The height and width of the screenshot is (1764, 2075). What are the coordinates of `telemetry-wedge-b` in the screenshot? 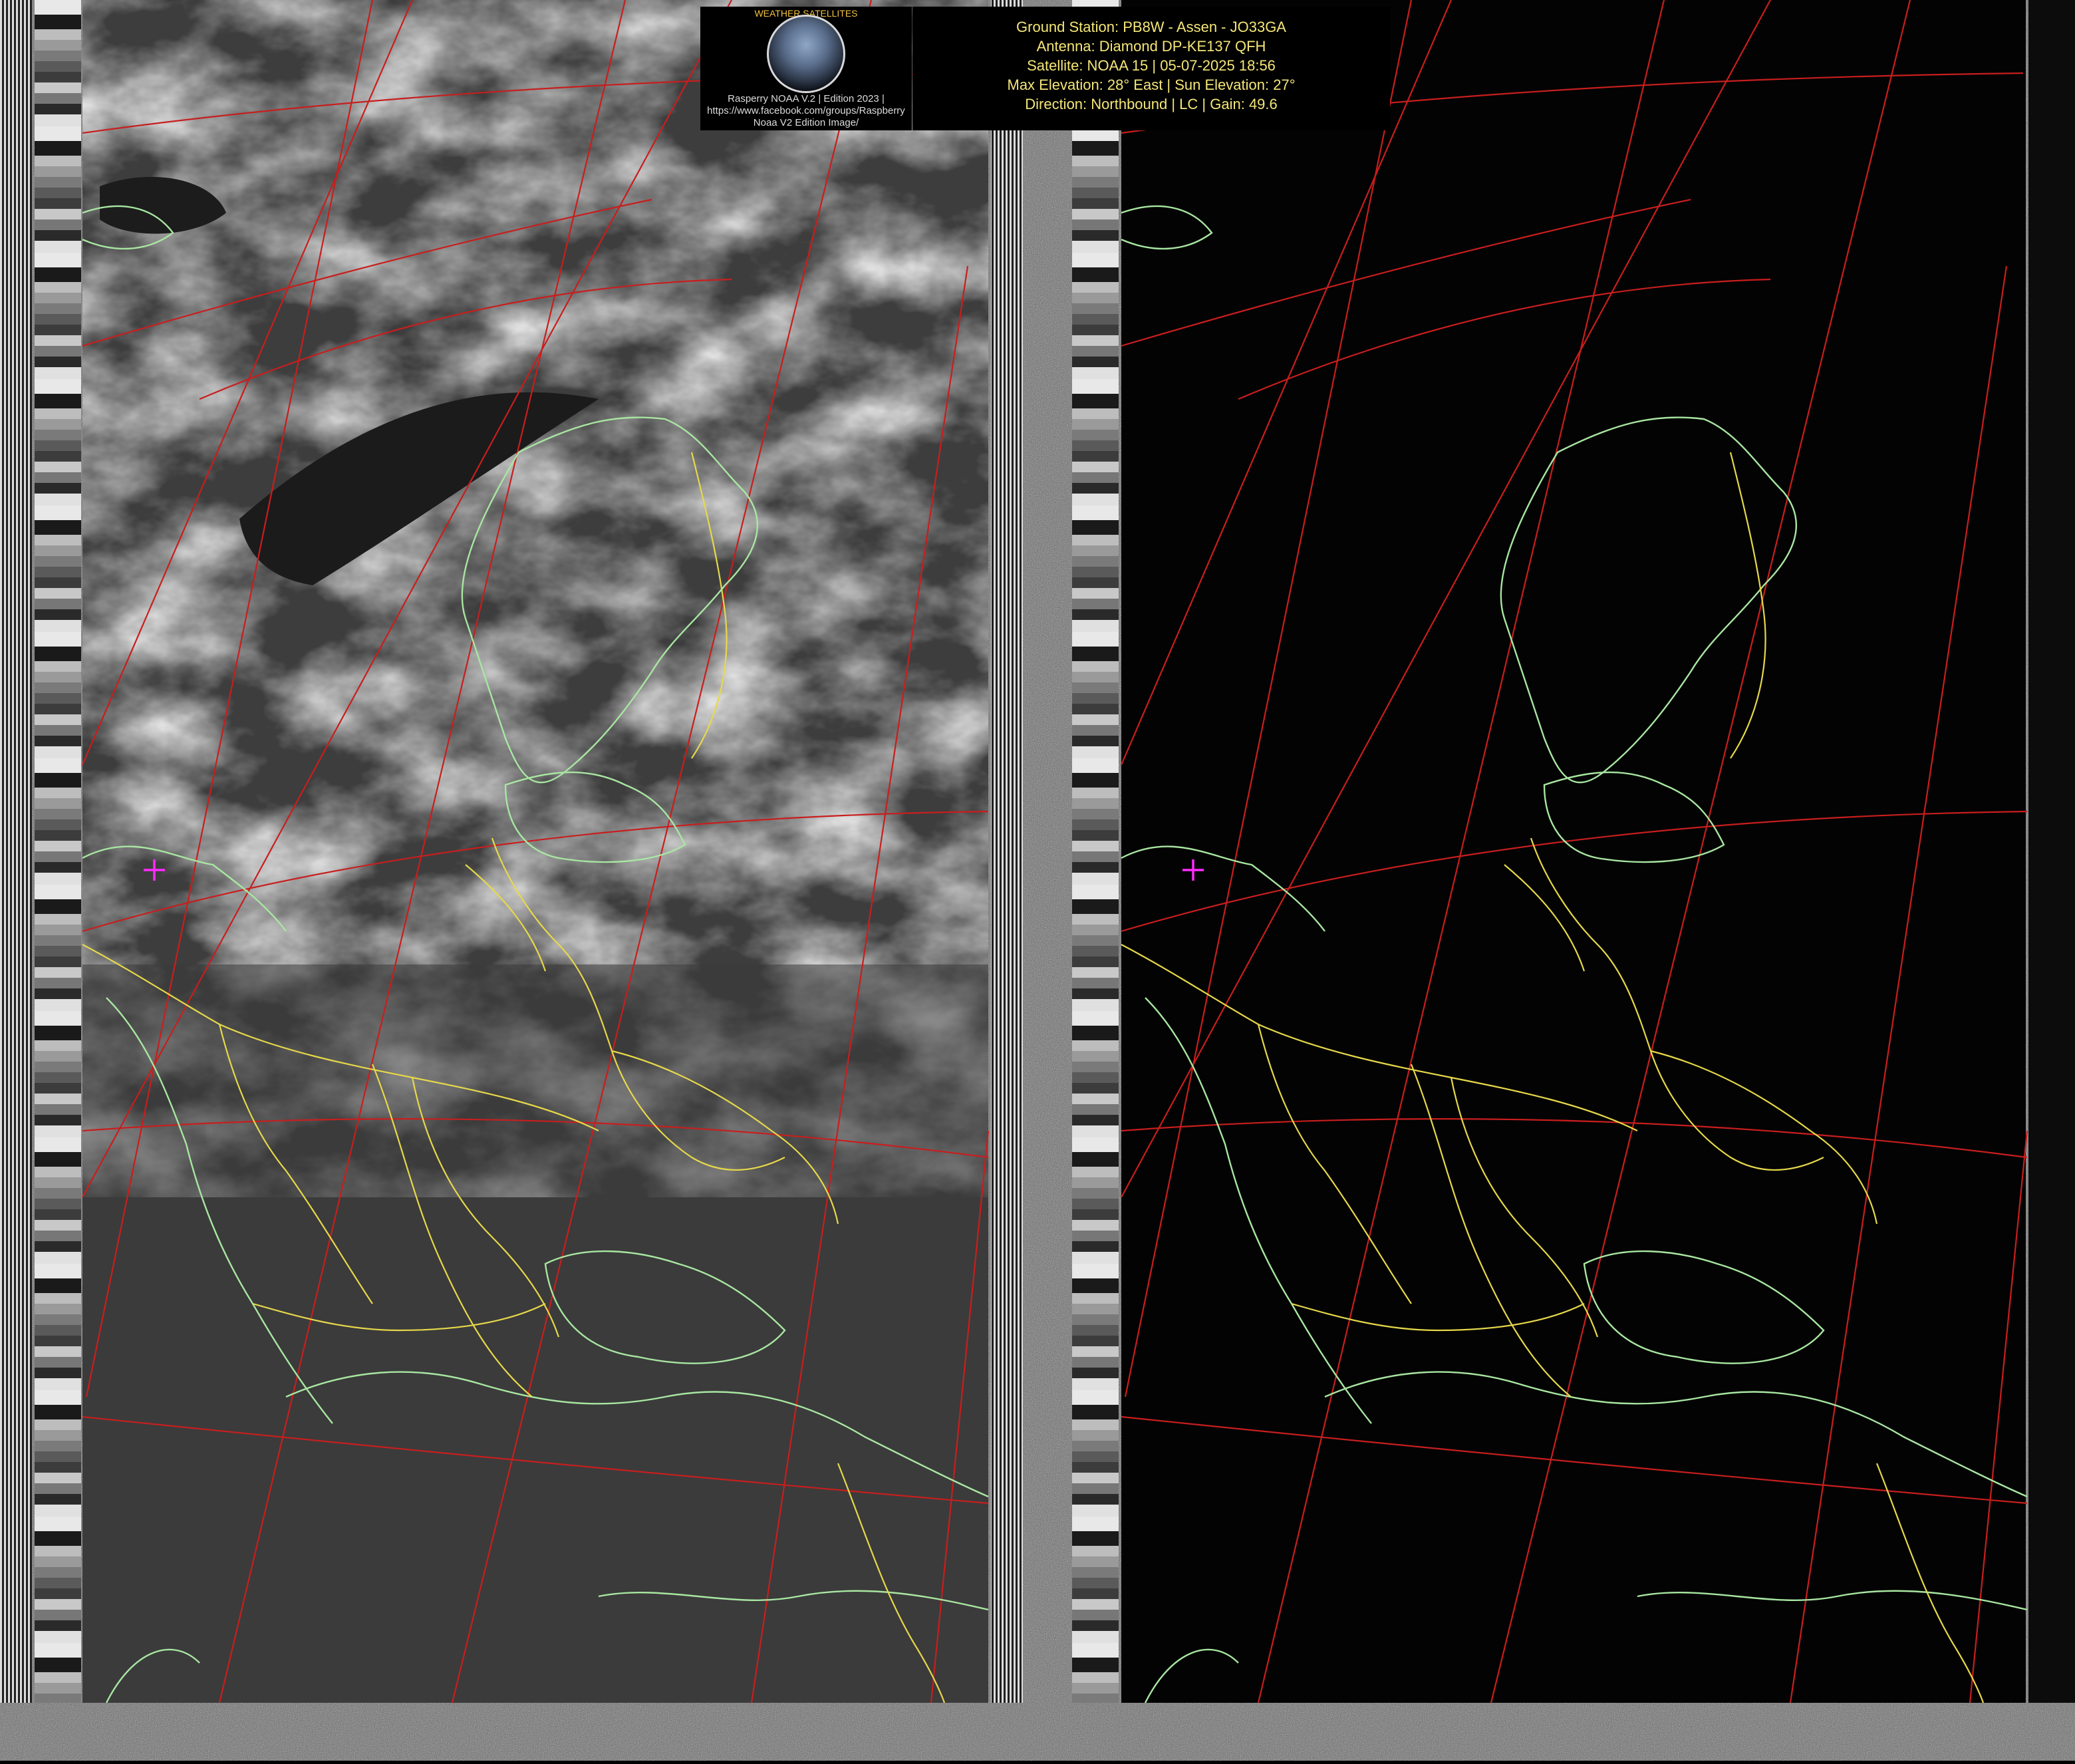 It's located at (1095, 851).